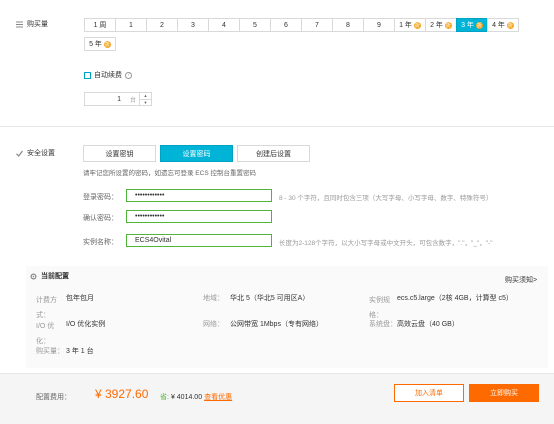  What do you see at coordinates (467, 25) in the screenshot?
I see `duration-label: 3 年` at bounding box center [467, 25].